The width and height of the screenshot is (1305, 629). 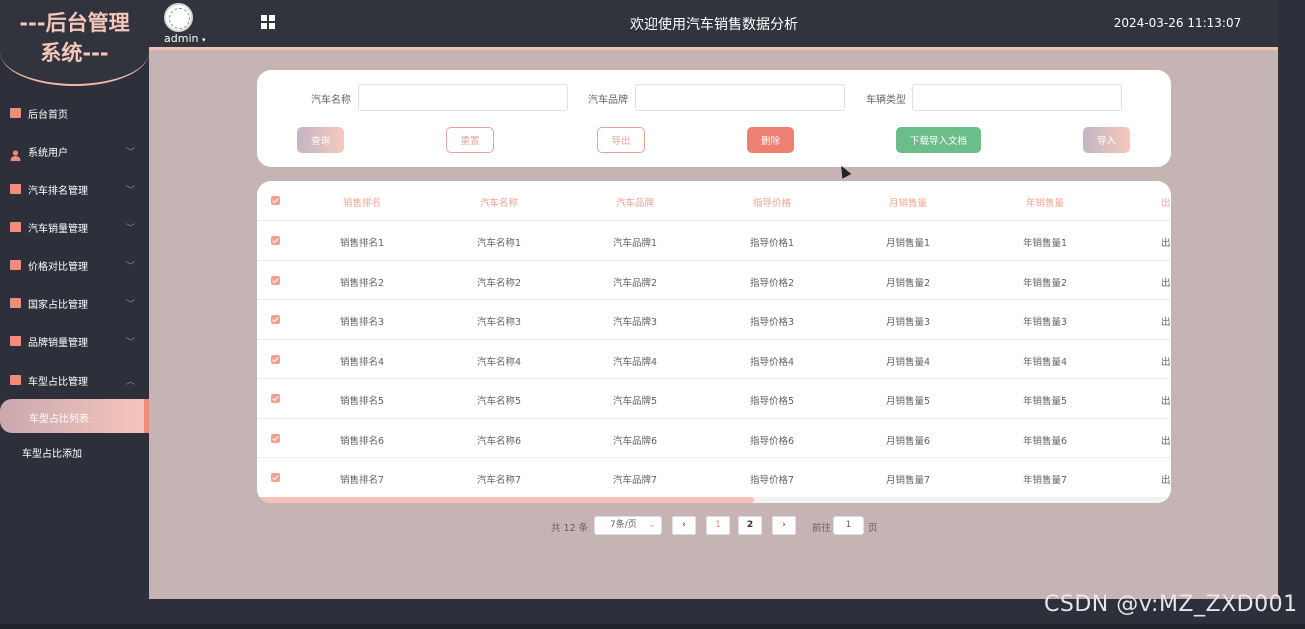 What do you see at coordinates (750, 525) in the screenshot?
I see `page-2-button: 2` at bounding box center [750, 525].